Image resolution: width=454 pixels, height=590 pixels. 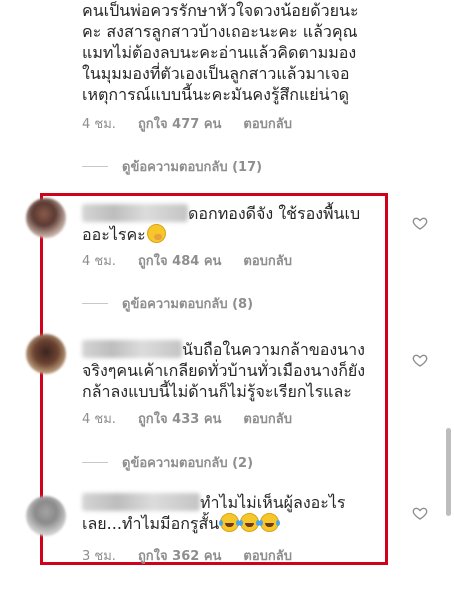 What do you see at coordinates (215, 94) in the screenshot?
I see `comment-text-line: เหตุการณ์แบบนี้นะคะมันคงรู้สึกแย่น่าดู` at bounding box center [215, 94].